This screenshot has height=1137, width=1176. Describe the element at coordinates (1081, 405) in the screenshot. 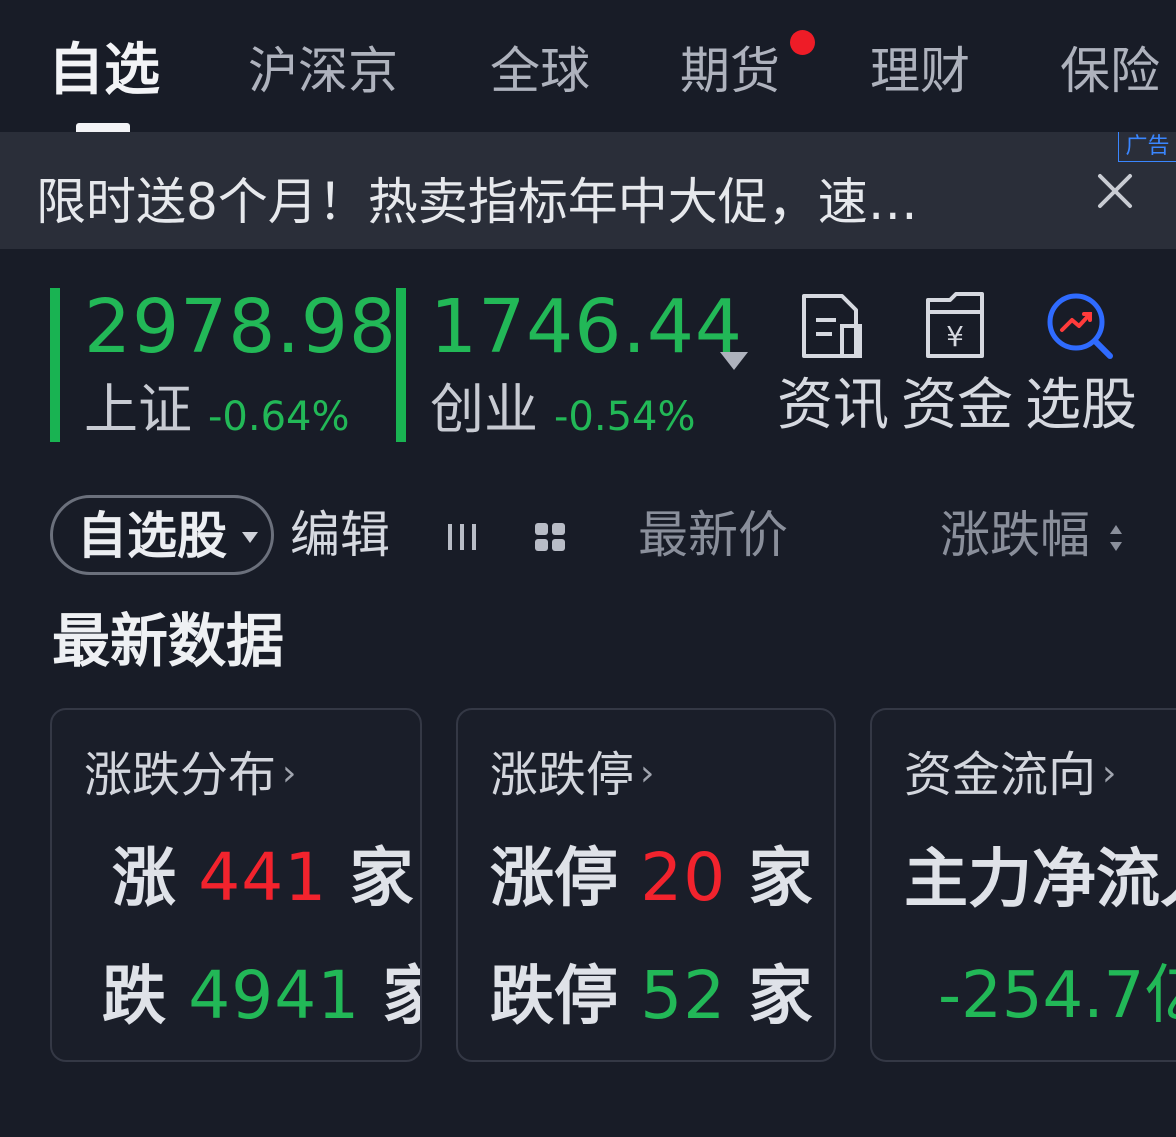

I see `quick-link-label: 选股` at that location.